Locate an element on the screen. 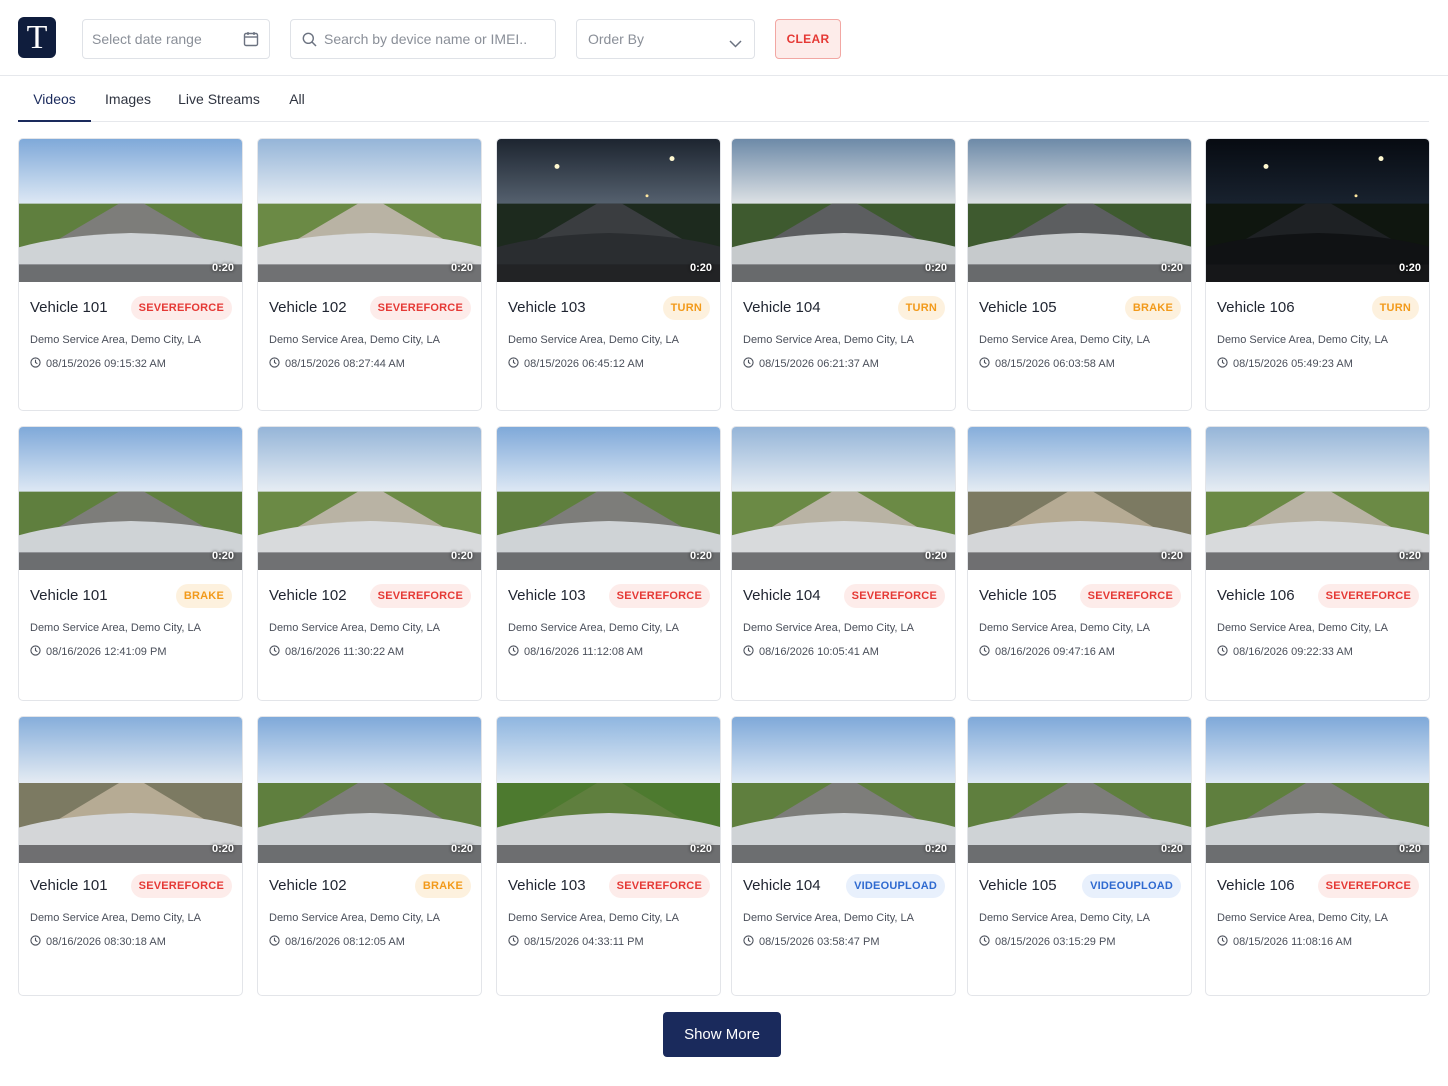 The image size is (1448, 1086). chevron-down-icon is located at coordinates (735, 43).